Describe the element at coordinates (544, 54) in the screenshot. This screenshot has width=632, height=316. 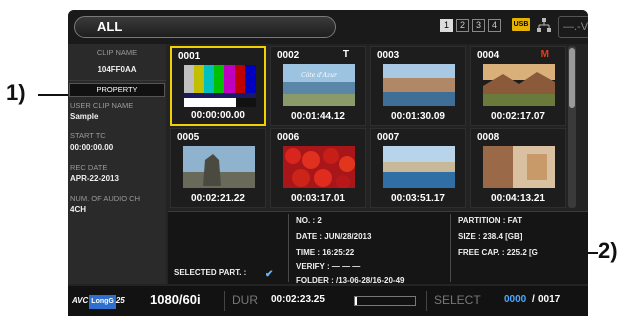
I see `shot-mark-flag: M` at that location.